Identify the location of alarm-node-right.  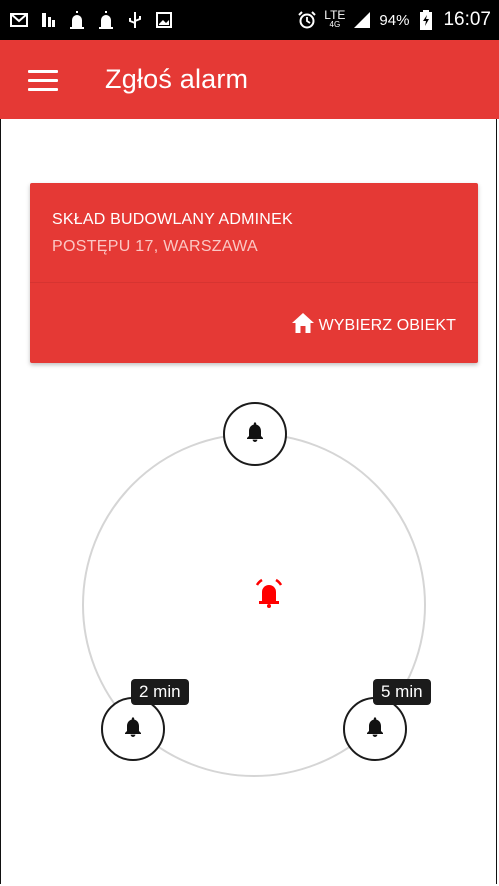
(375, 729).